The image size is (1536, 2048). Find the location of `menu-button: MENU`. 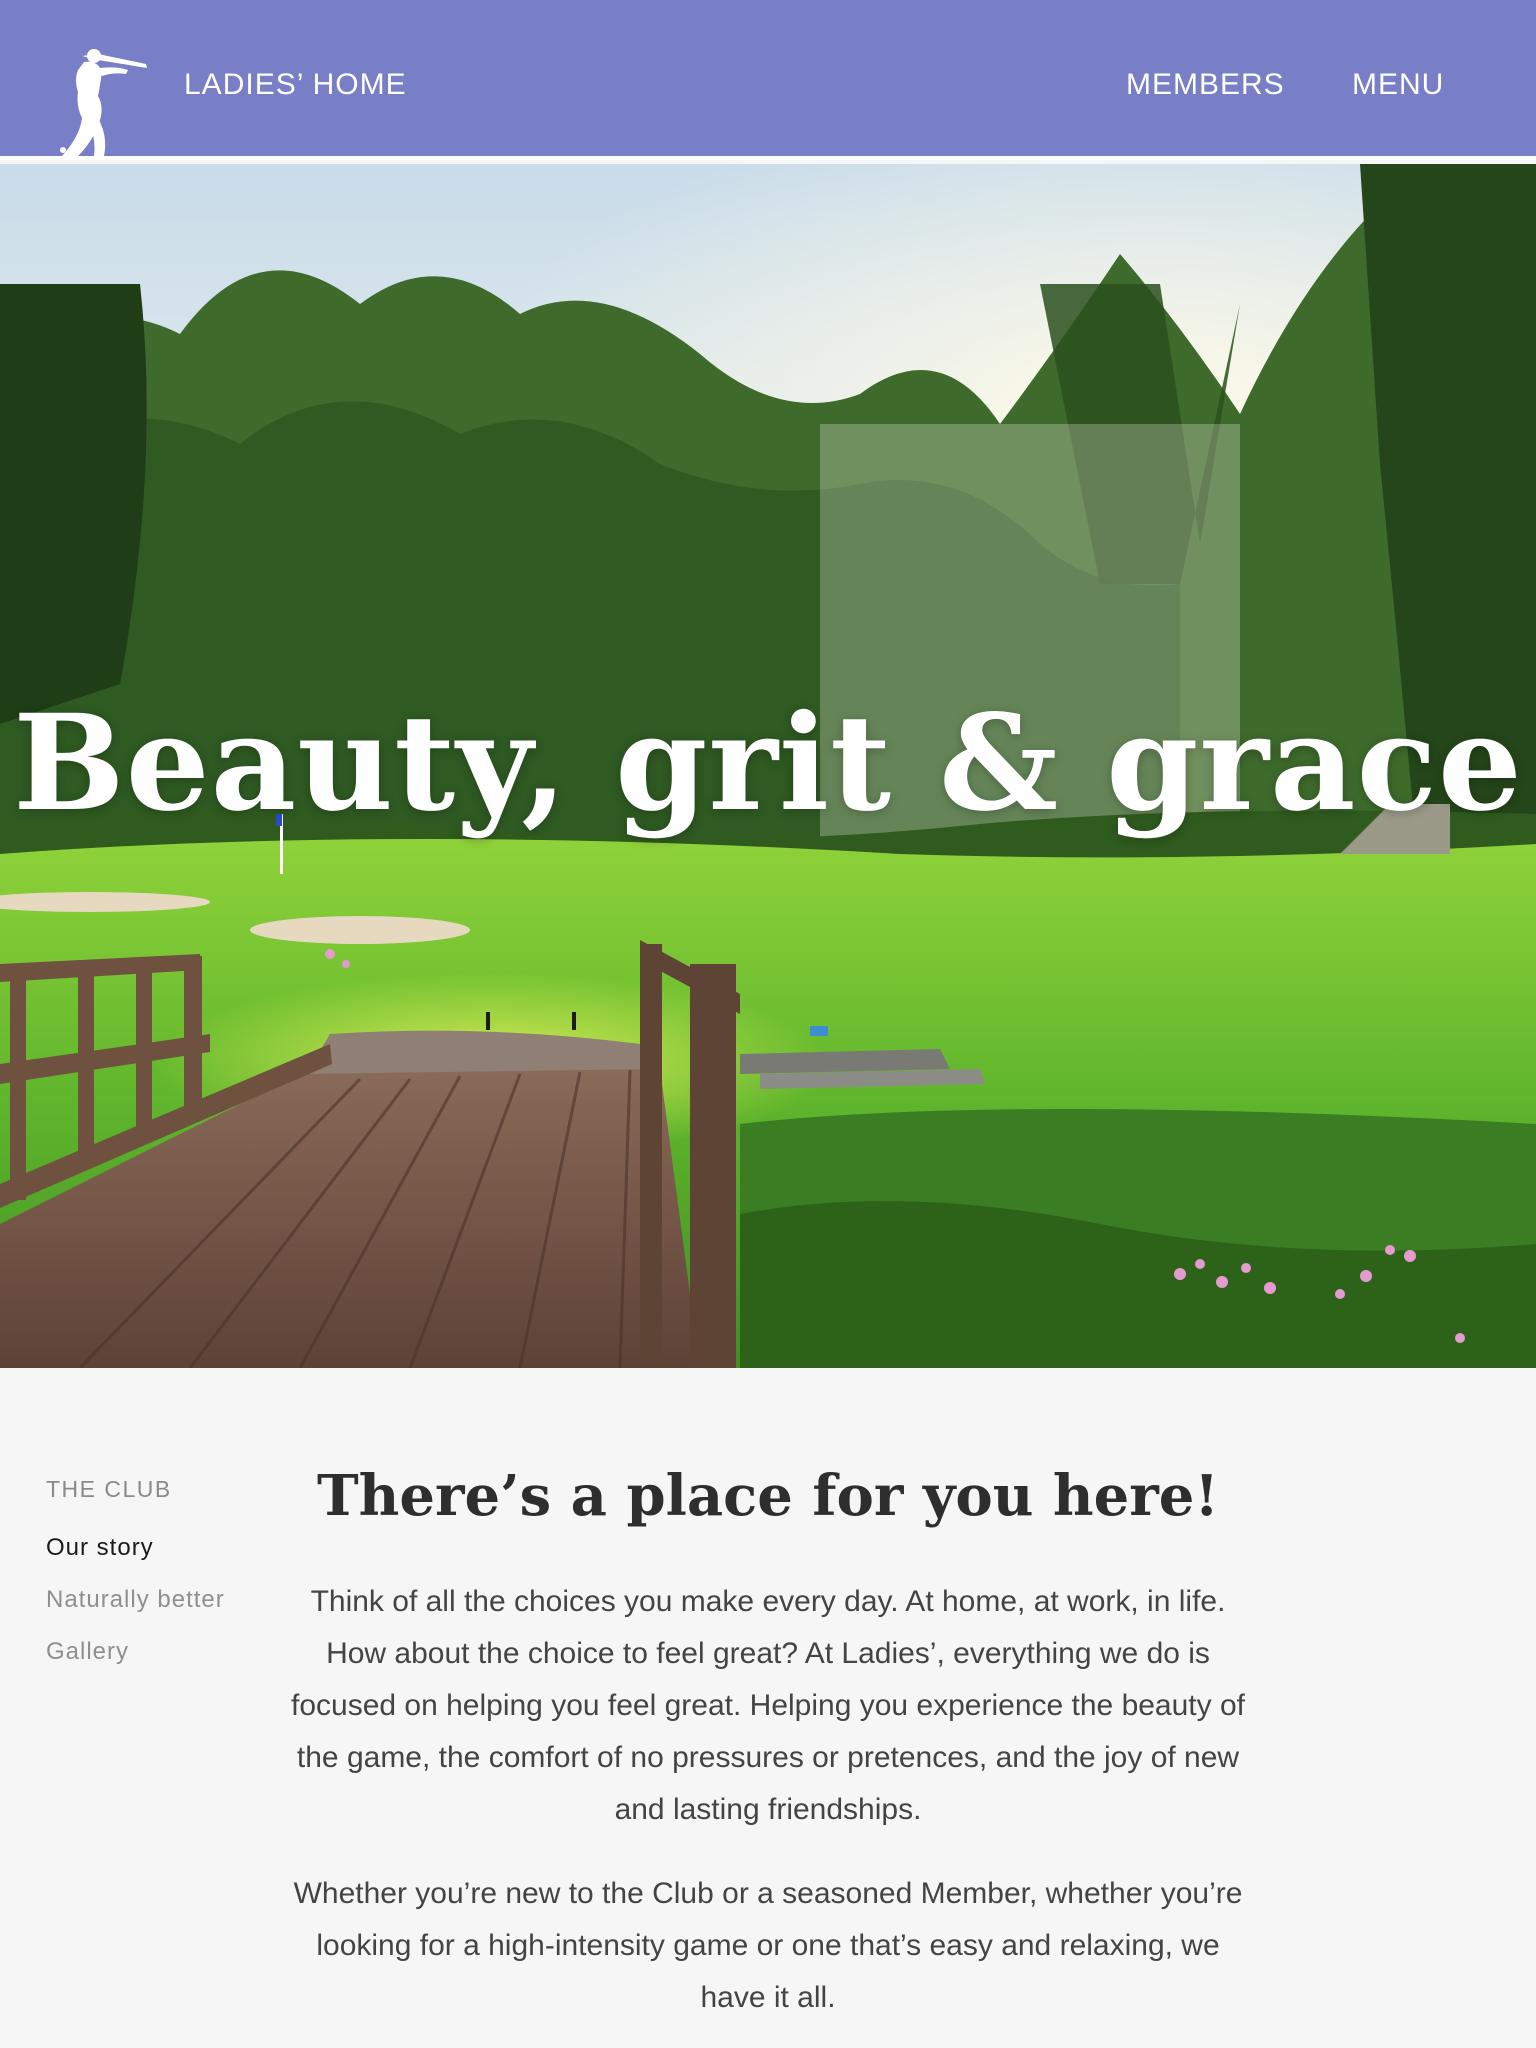

menu-button: MENU is located at coordinates (1398, 85).